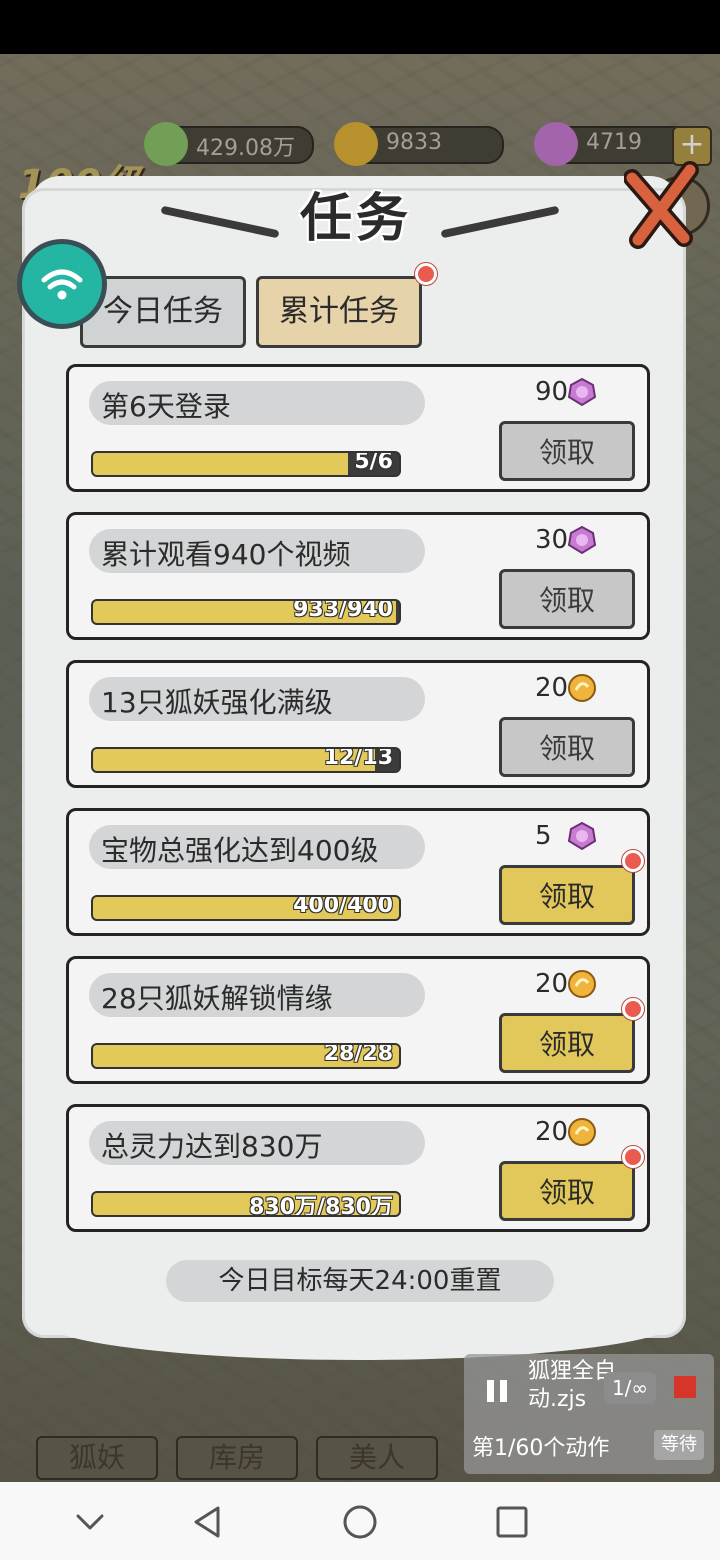  I want to click on close-icon, so click(661, 205).